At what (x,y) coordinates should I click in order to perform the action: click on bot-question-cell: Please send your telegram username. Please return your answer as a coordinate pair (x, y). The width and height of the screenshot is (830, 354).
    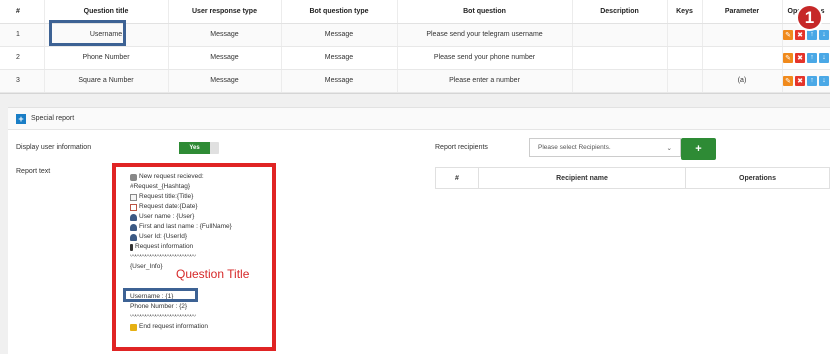
    Looking at the image, I should click on (485, 35).